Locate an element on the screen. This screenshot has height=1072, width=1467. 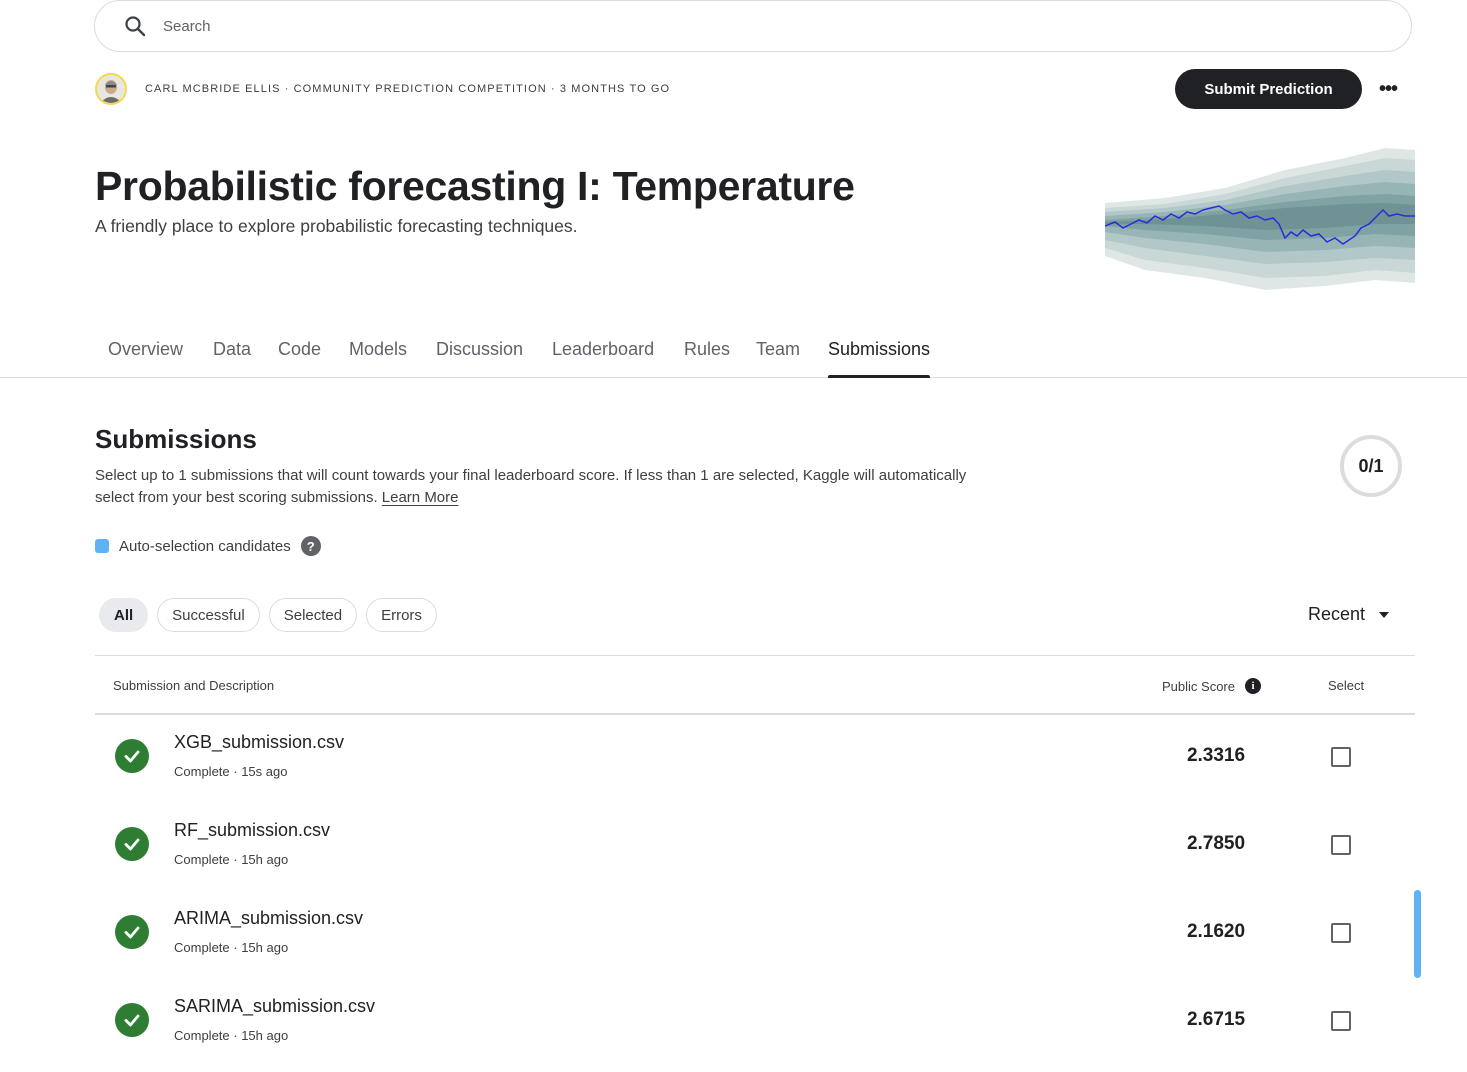
filter-errors: Errors is located at coordinates (401, 615).